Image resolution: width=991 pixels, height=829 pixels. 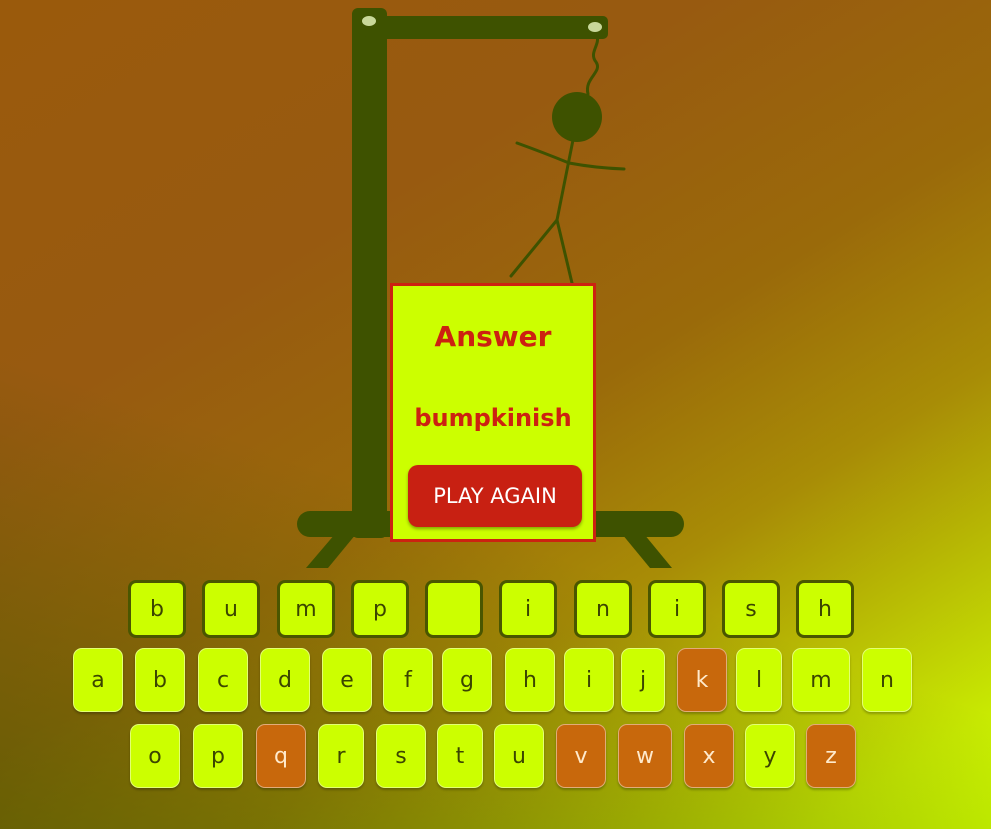 I want to click on figure-right-leg, so click(x=564, y=251).